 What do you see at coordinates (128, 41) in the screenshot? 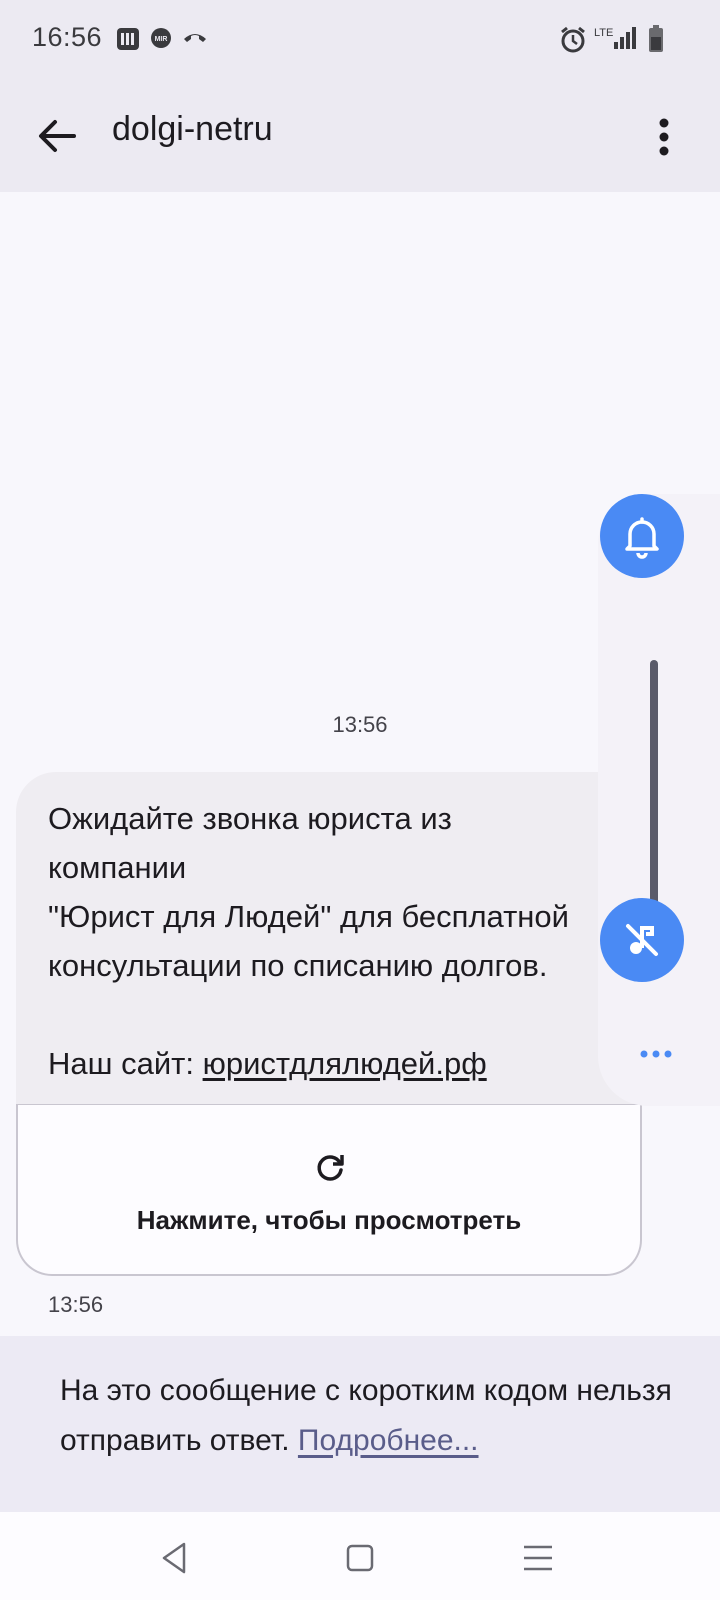
I see `wallet-icon` at bounding box center [128, 41].